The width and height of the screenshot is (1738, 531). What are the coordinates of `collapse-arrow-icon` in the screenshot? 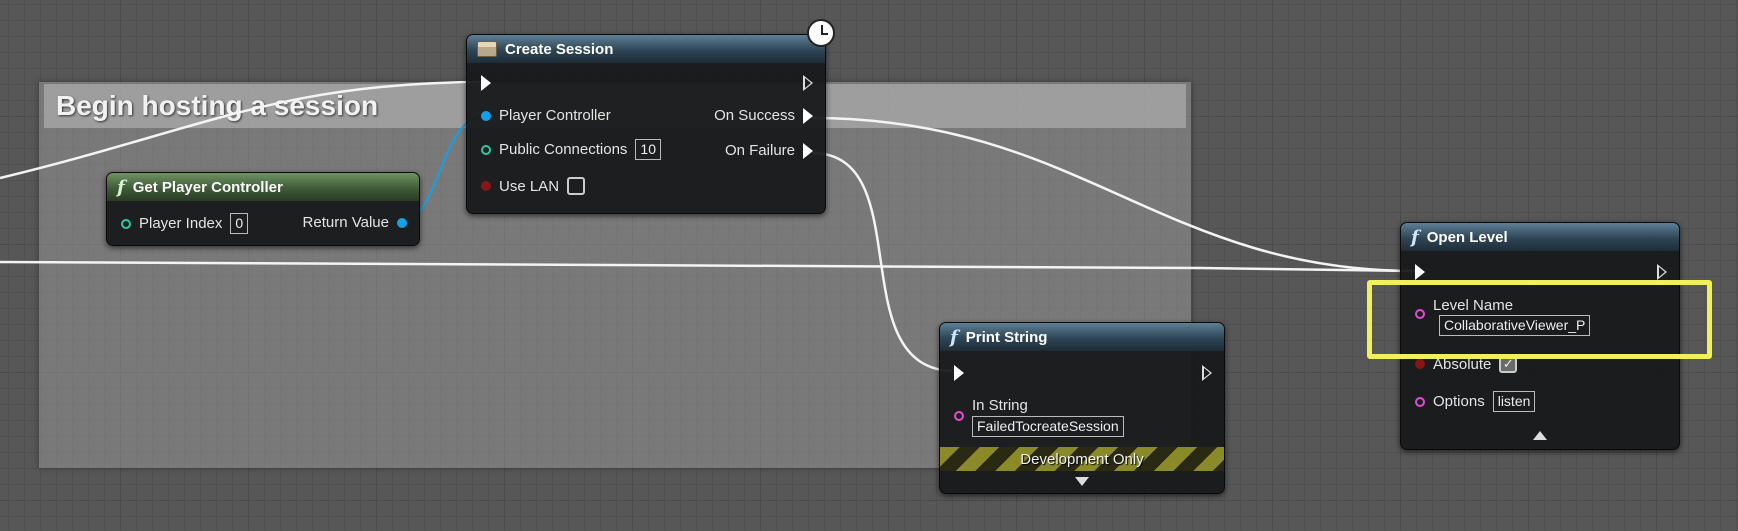 It's located at (1540, 435).